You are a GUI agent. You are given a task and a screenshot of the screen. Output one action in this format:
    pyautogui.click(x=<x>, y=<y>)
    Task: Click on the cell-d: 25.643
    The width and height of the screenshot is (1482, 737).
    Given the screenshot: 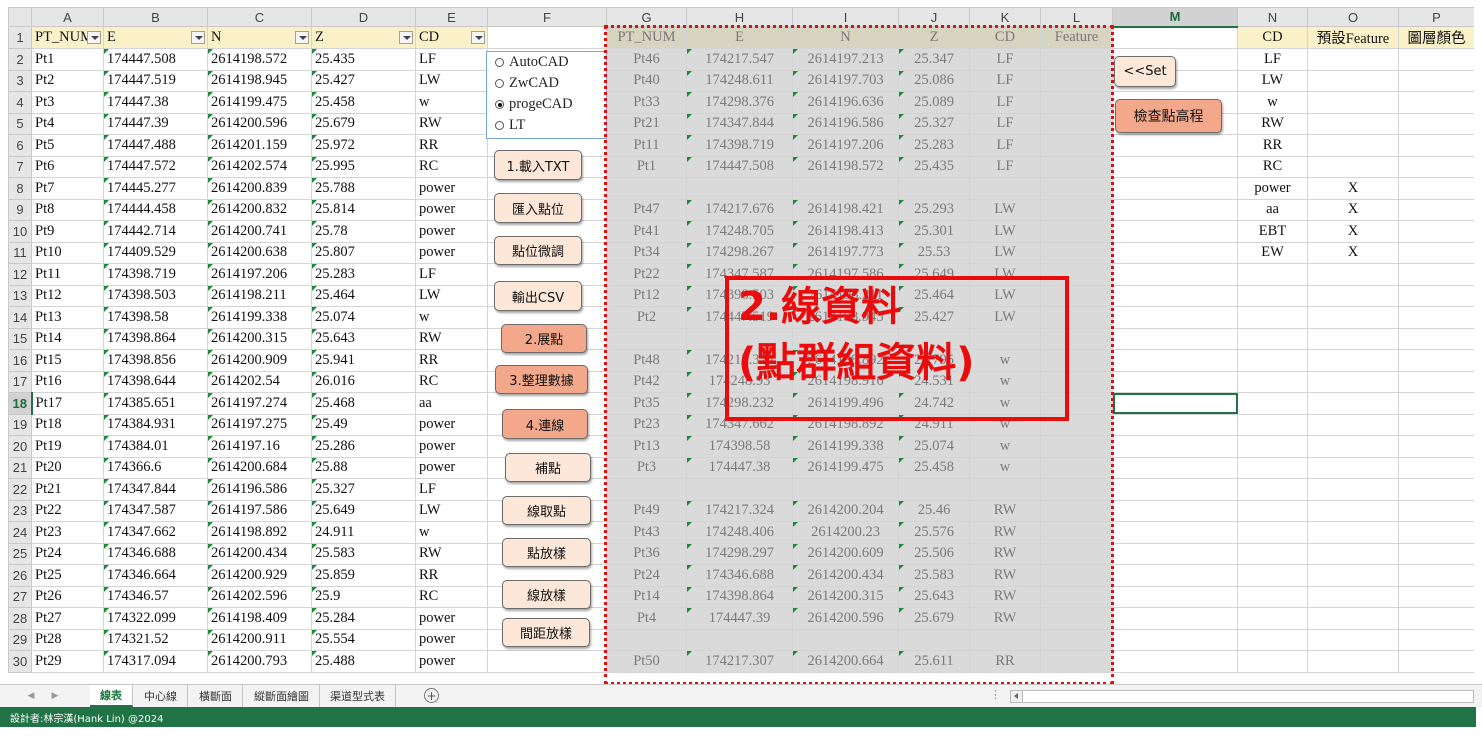 What is the action you would take?
    pyautogui.click(x=363, y=338)
    